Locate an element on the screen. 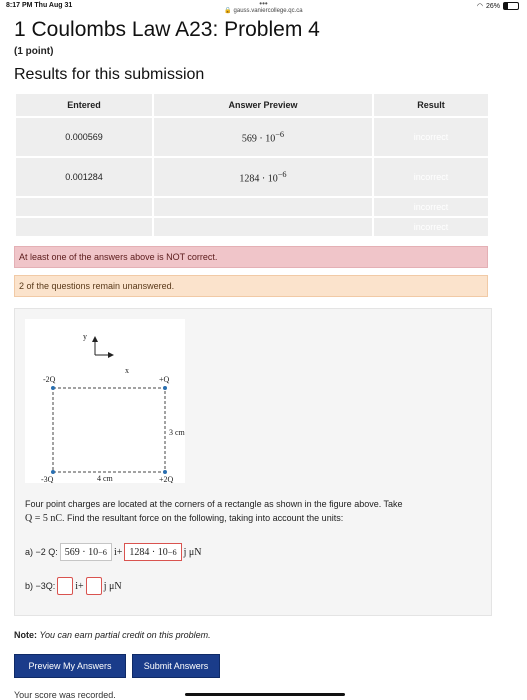 This screenshot has height=700, width=527. preview-cell: 569 · 10−6 is located at coordinates (263, 137).